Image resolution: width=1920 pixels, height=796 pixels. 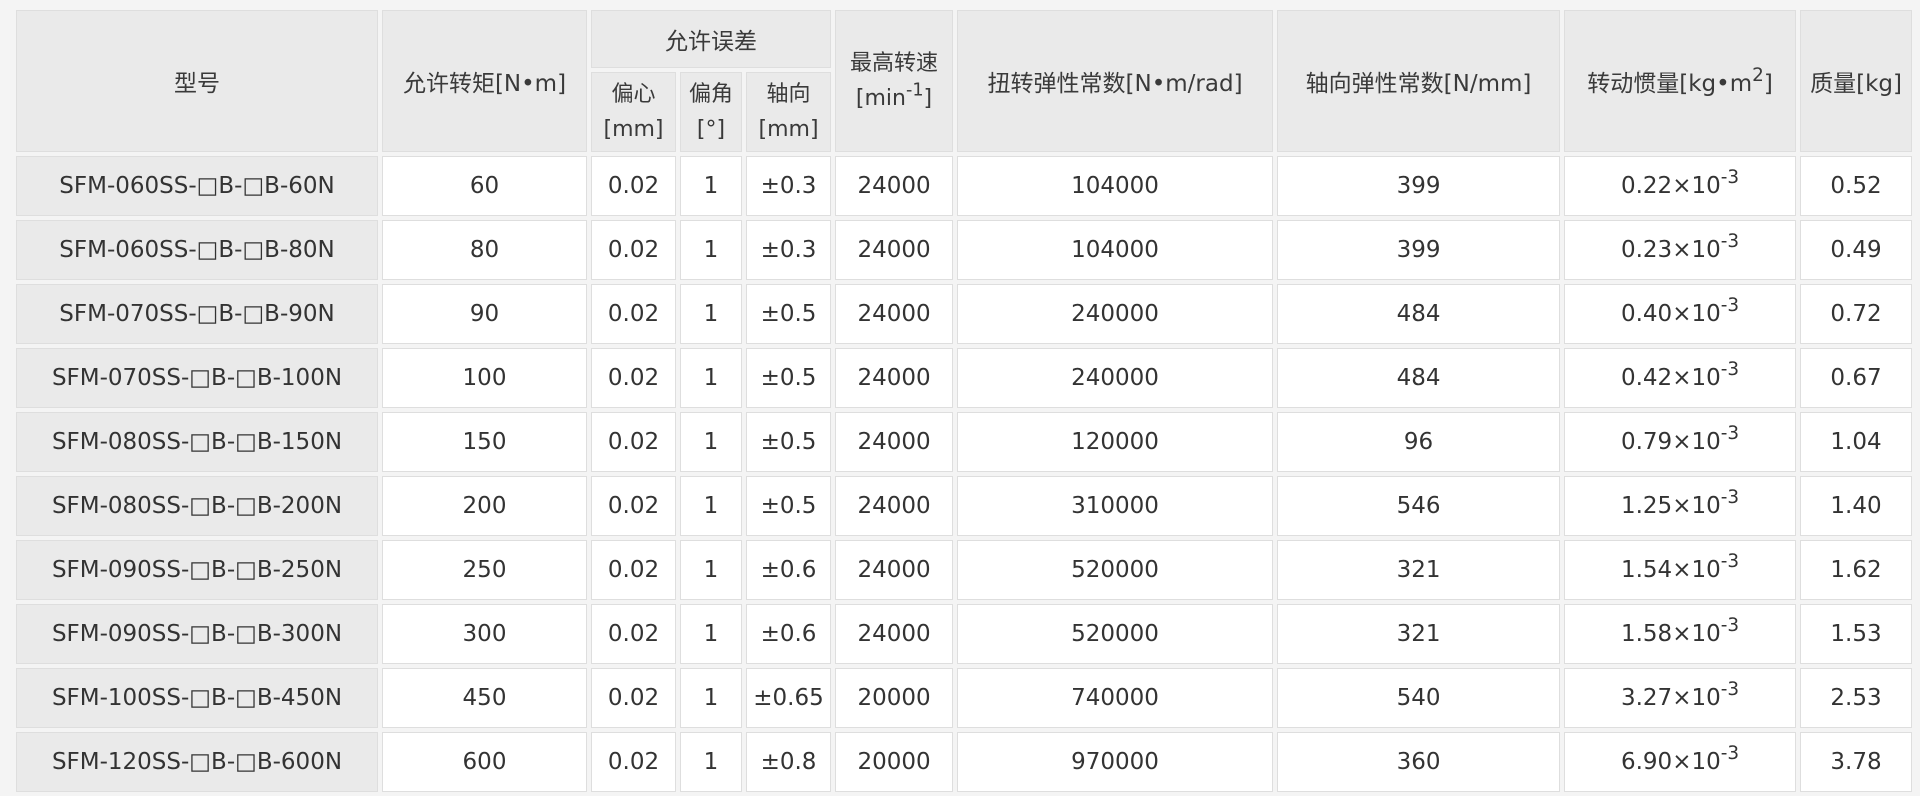 What do you see at coordinates (197, 81) in the screenshot?
I see `header-model: 型号` at bounding box center [197, 81].